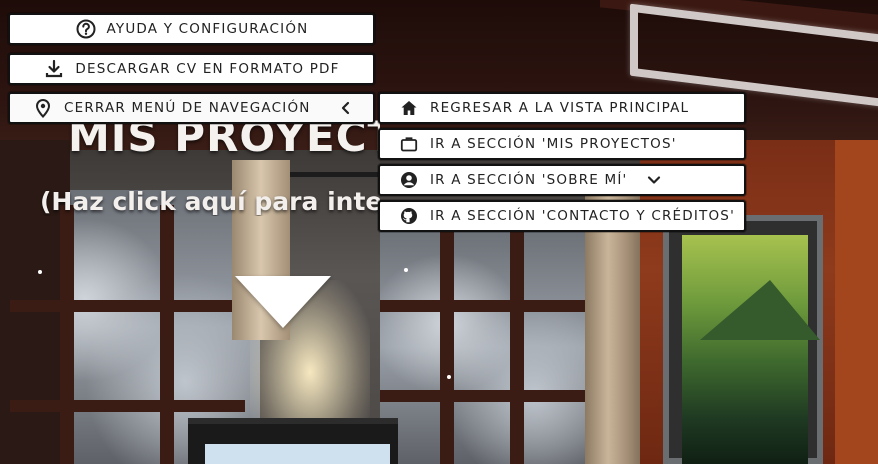 This screenshot has width=878, height=464. Describe the element at coordinates (745, 349) in the screenshot. I see `landscape-painting` at that location.